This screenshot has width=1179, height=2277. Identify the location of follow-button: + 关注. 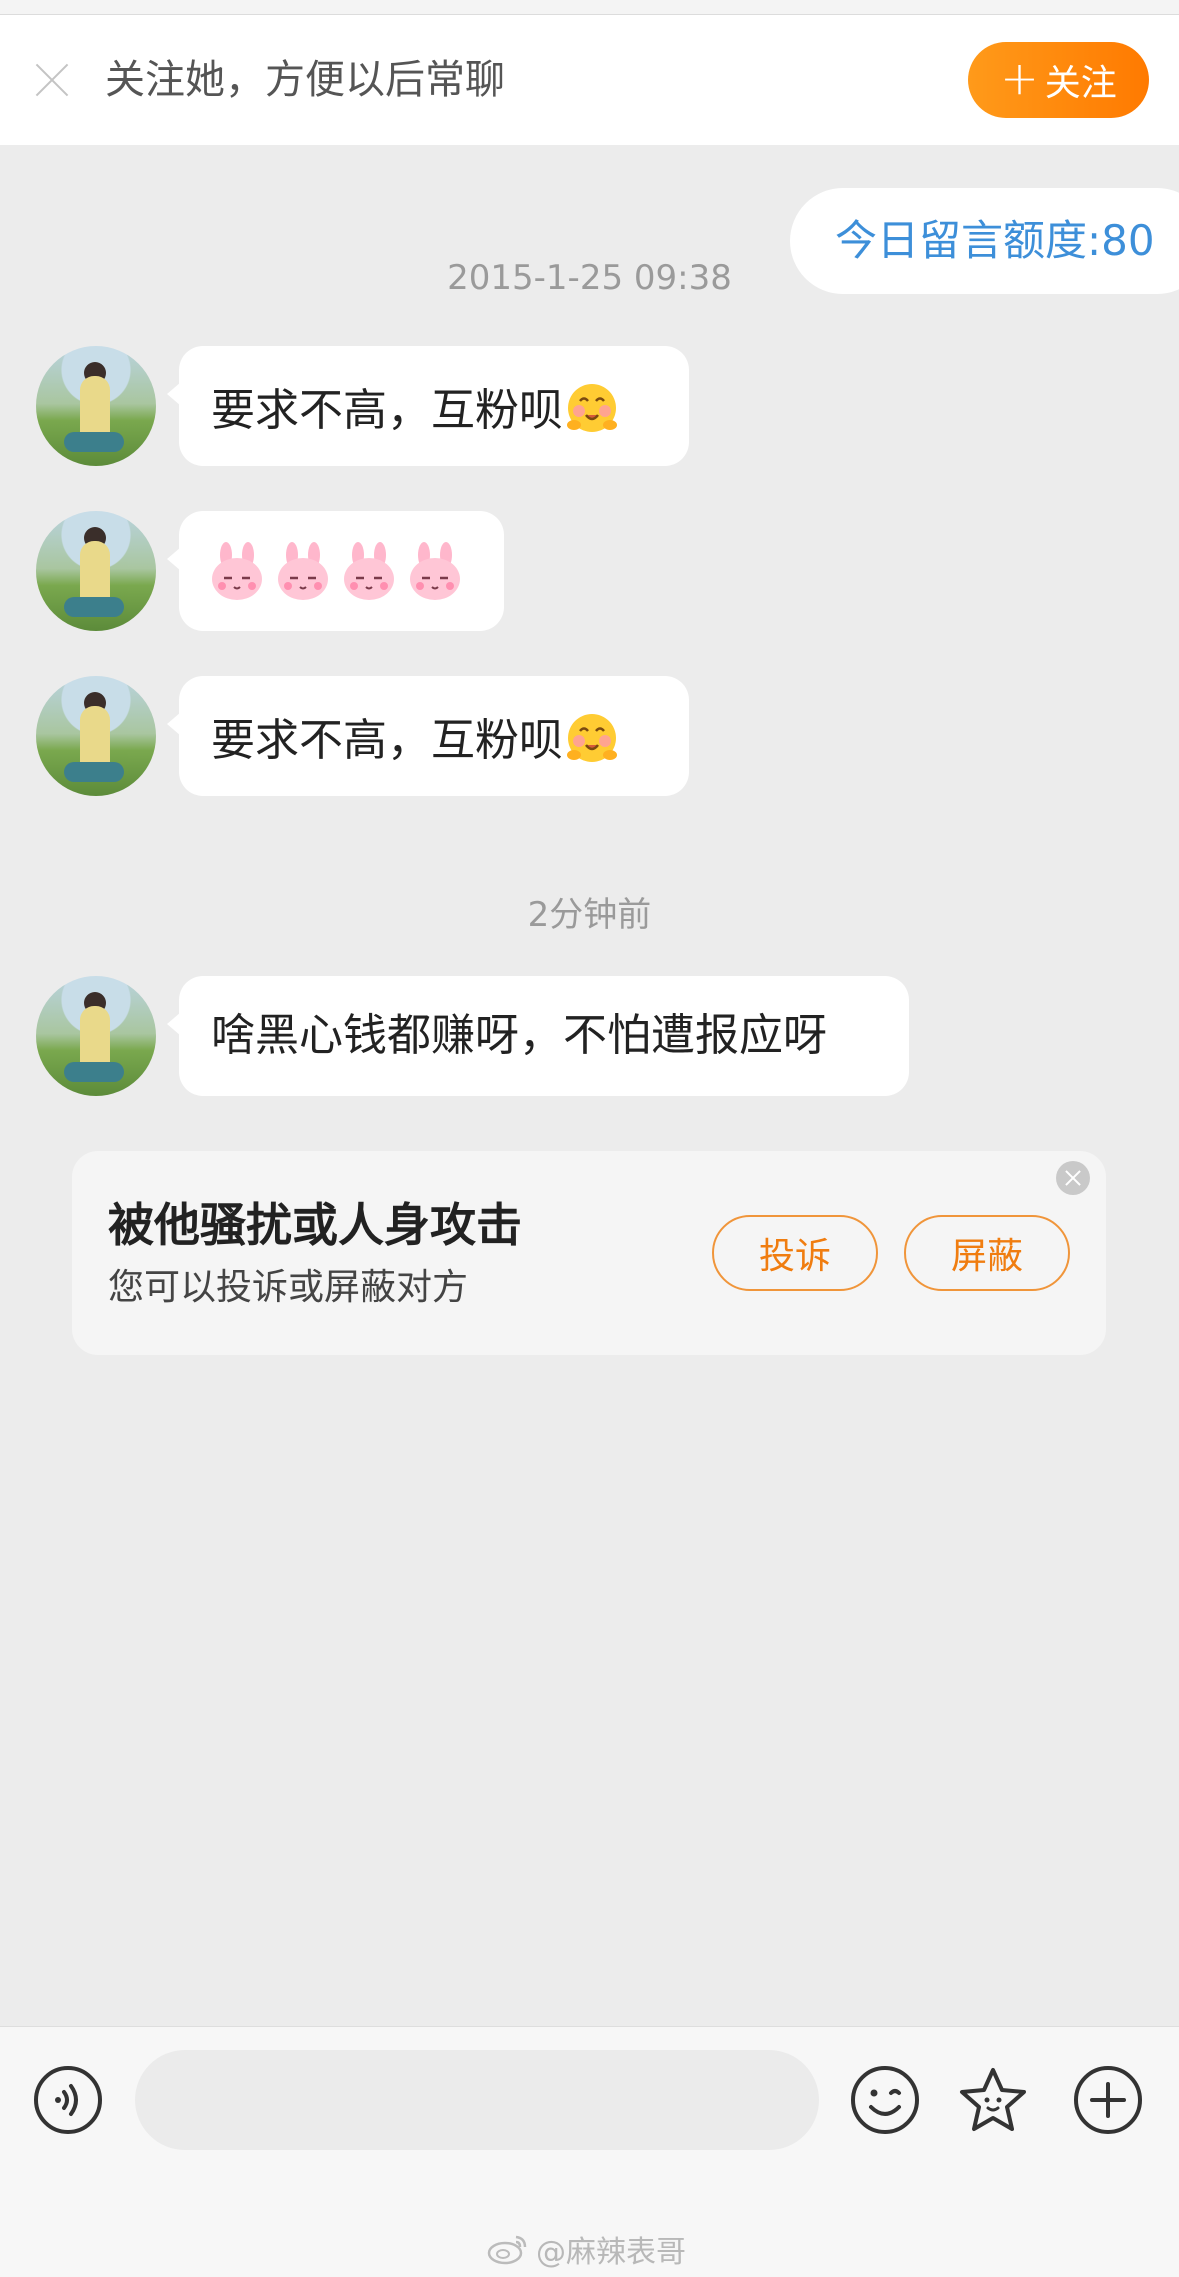
(1058, 80).